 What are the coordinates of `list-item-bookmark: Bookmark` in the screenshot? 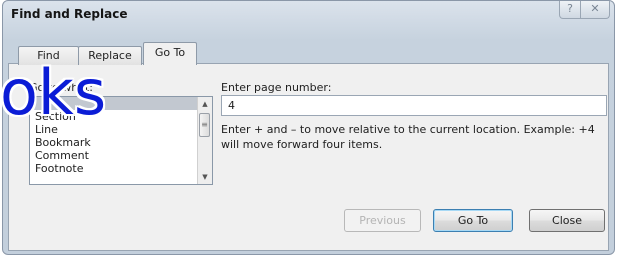 It's located at (121, 142).